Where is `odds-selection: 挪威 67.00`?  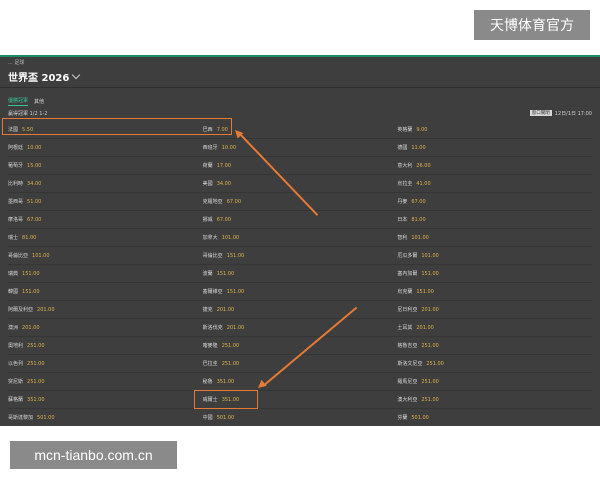
odds-selection: 挪威 67.00 is located at coordinates (300, 220).